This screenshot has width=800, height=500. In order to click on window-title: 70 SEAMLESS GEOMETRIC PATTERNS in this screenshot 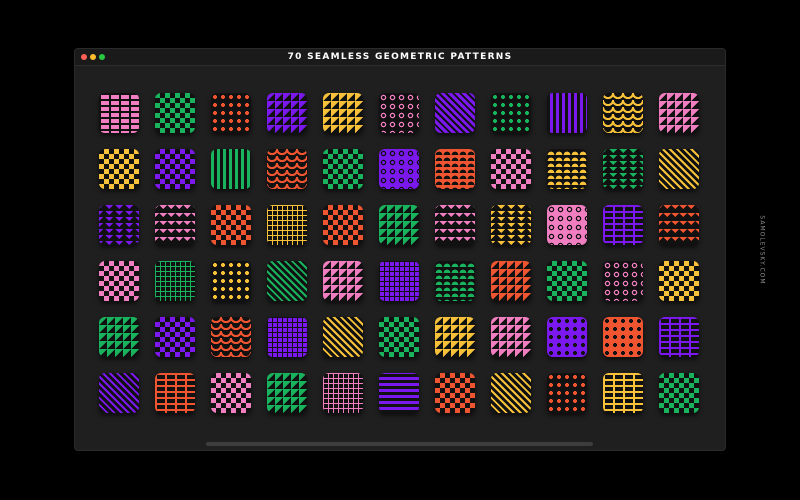, I will do `click(400, 57)`.